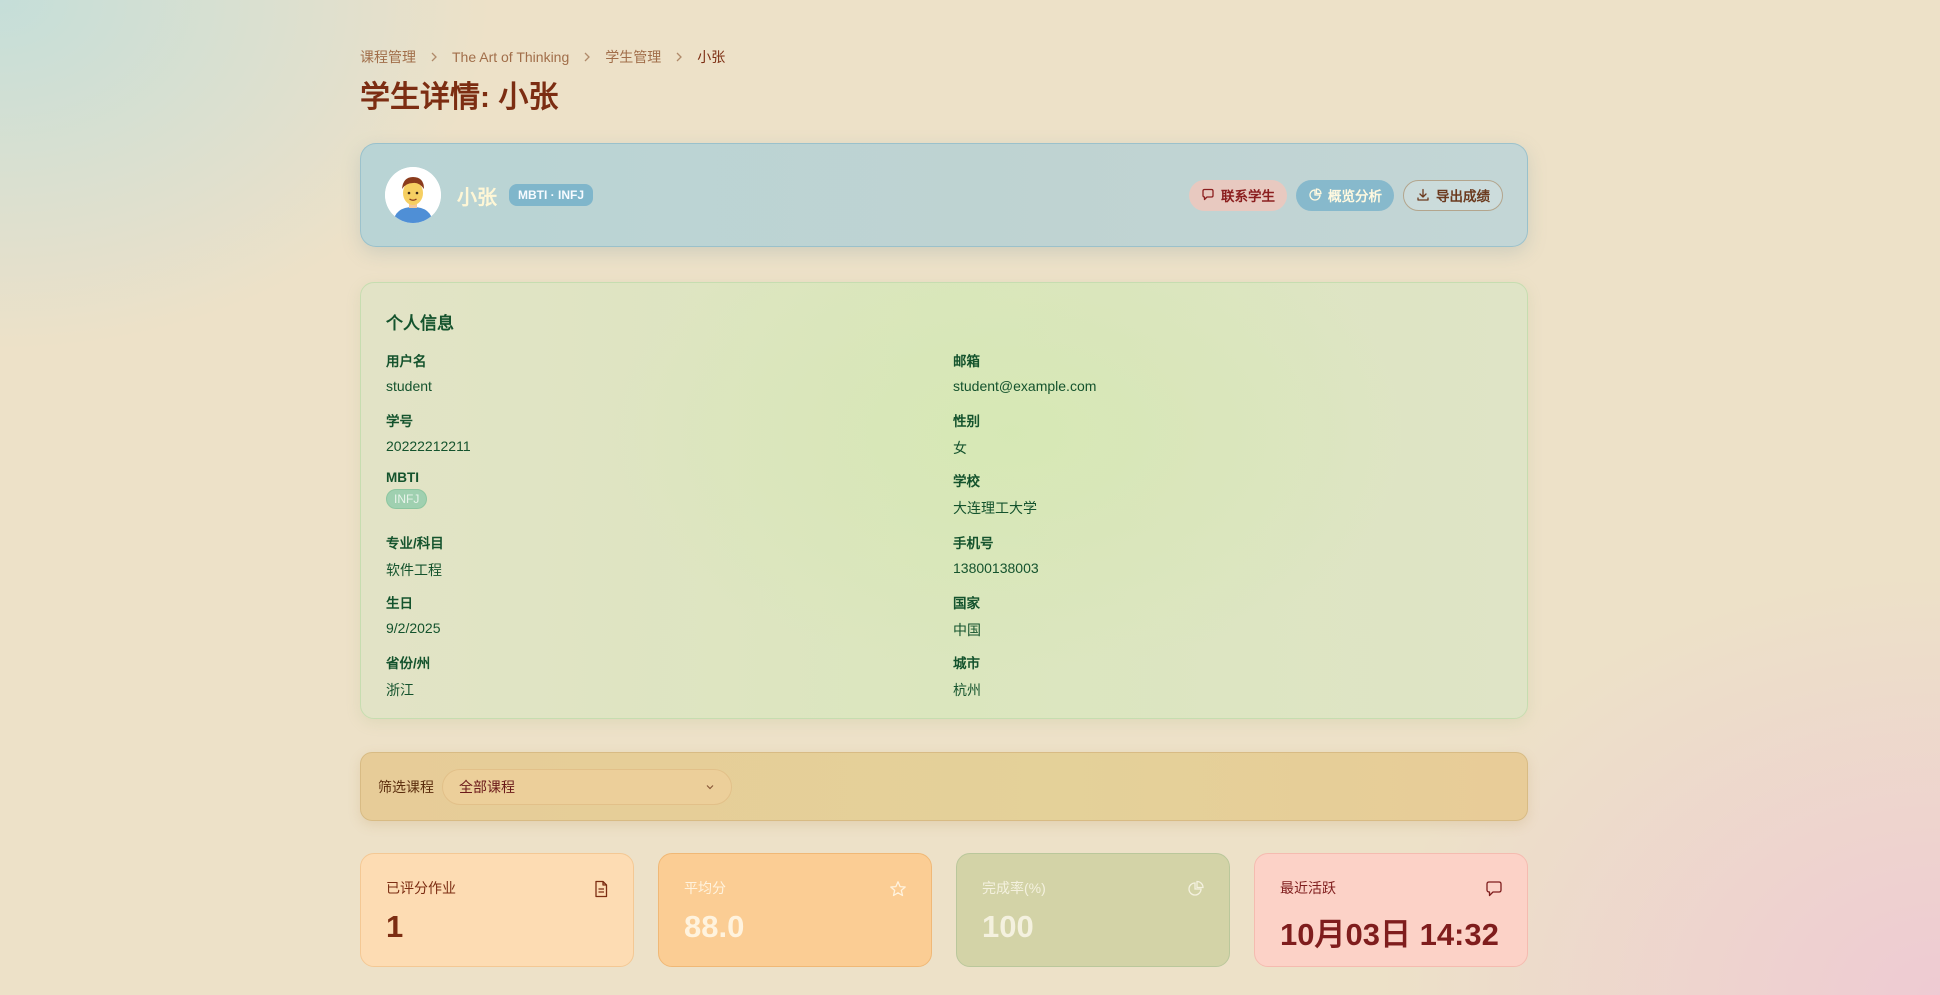  What do you see at coordinates (408, 663) in the screenshot?
I see `field-label: 省份/州` at bounding box center [408, 663].